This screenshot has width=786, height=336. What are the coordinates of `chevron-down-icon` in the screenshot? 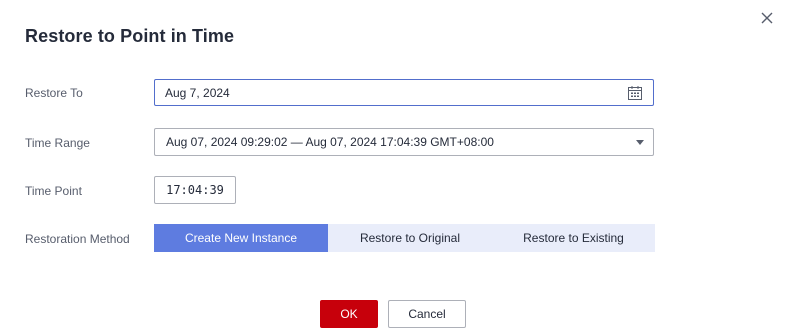 It's located at (640, 142).